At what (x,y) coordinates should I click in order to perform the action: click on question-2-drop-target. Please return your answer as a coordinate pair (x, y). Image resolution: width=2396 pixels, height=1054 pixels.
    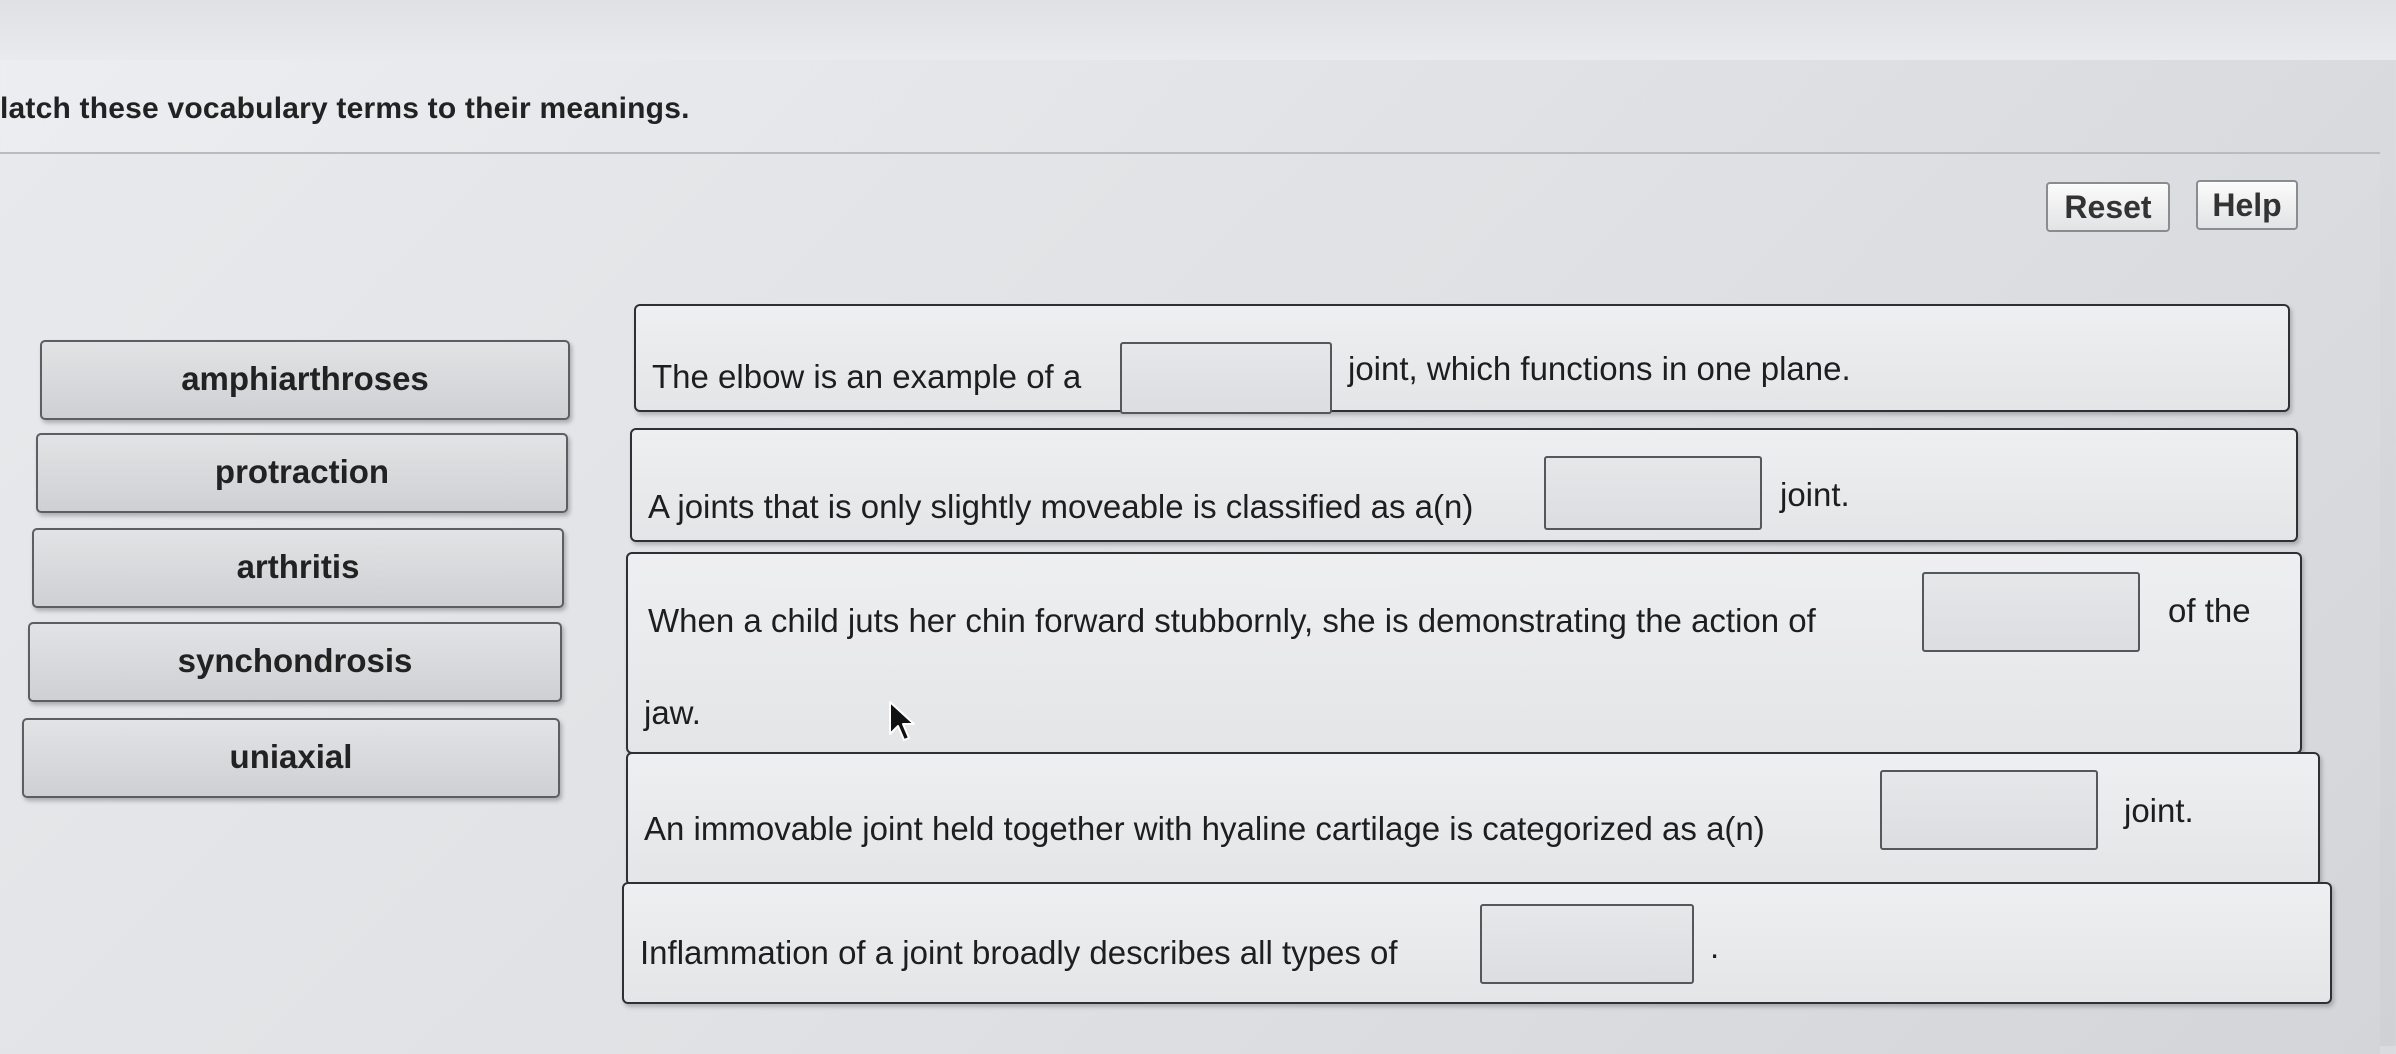
    Looking at the image, I should click on (1653, 493).